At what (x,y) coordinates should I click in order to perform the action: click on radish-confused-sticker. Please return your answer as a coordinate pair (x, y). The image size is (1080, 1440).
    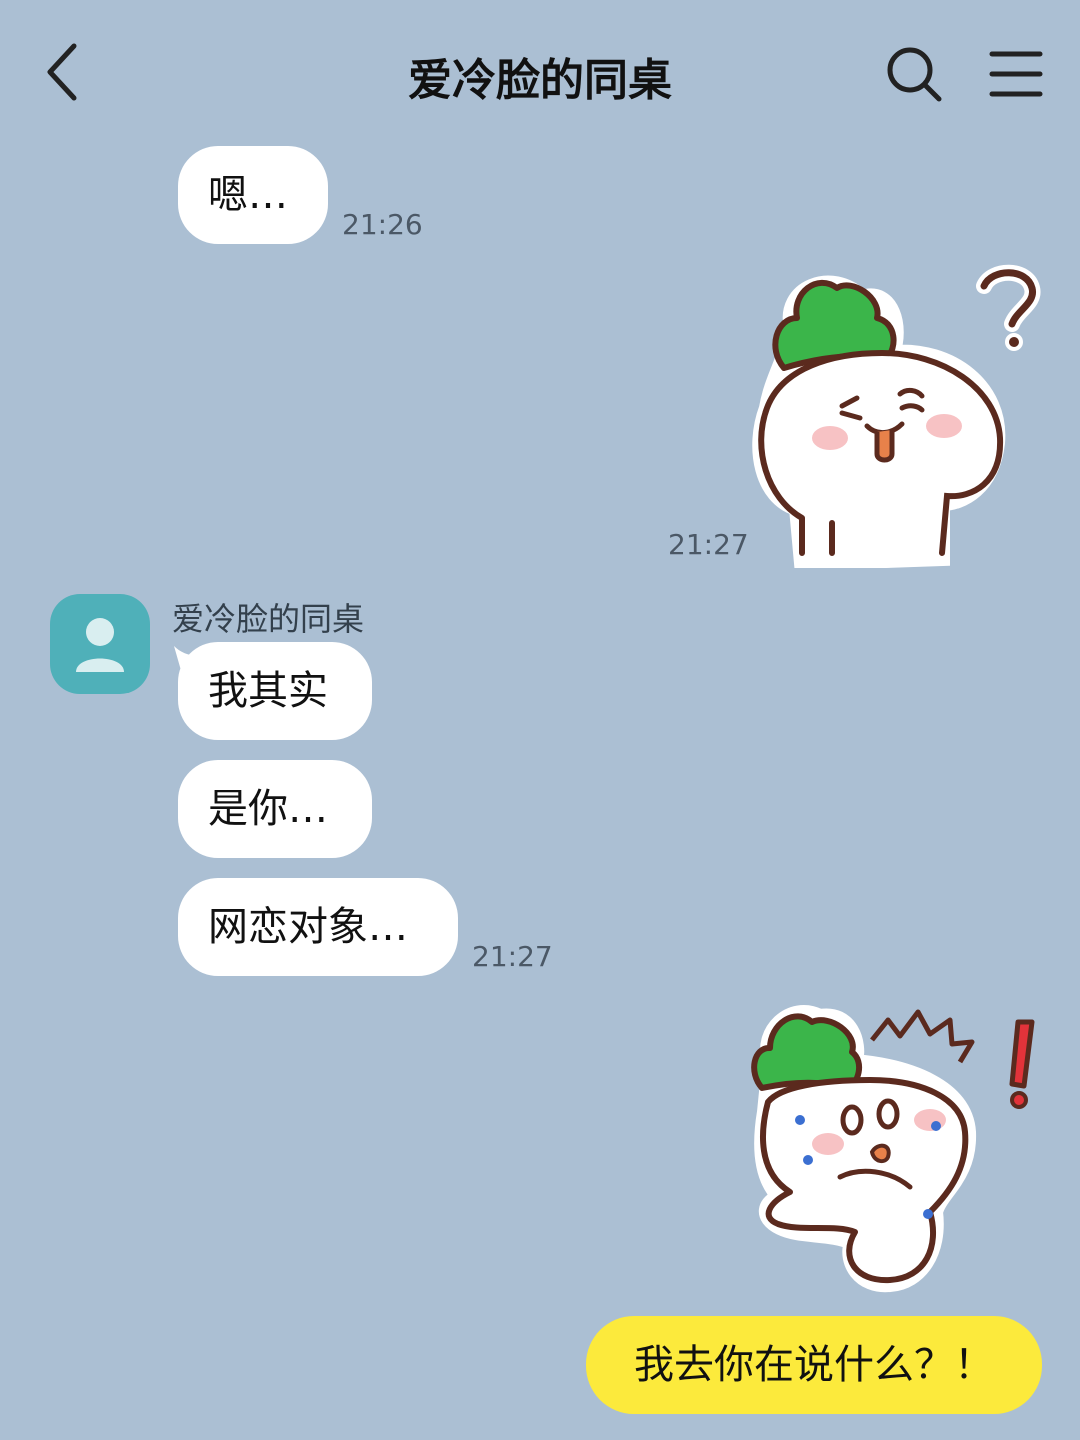
    Looking at the image, I should click on (897, 413).